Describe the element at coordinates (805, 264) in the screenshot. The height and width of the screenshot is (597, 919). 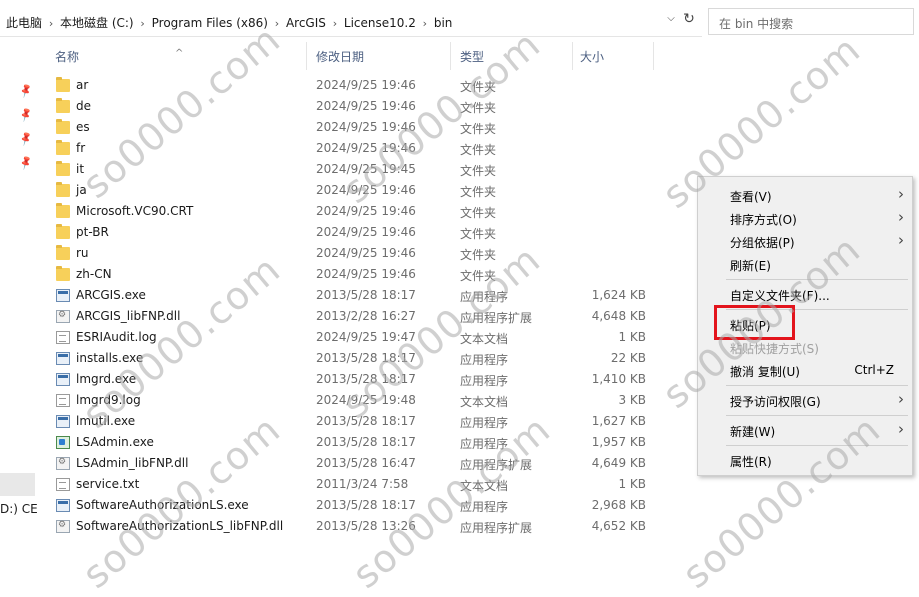
I see `menu-item-refresh: 刷新(E)` at that location.